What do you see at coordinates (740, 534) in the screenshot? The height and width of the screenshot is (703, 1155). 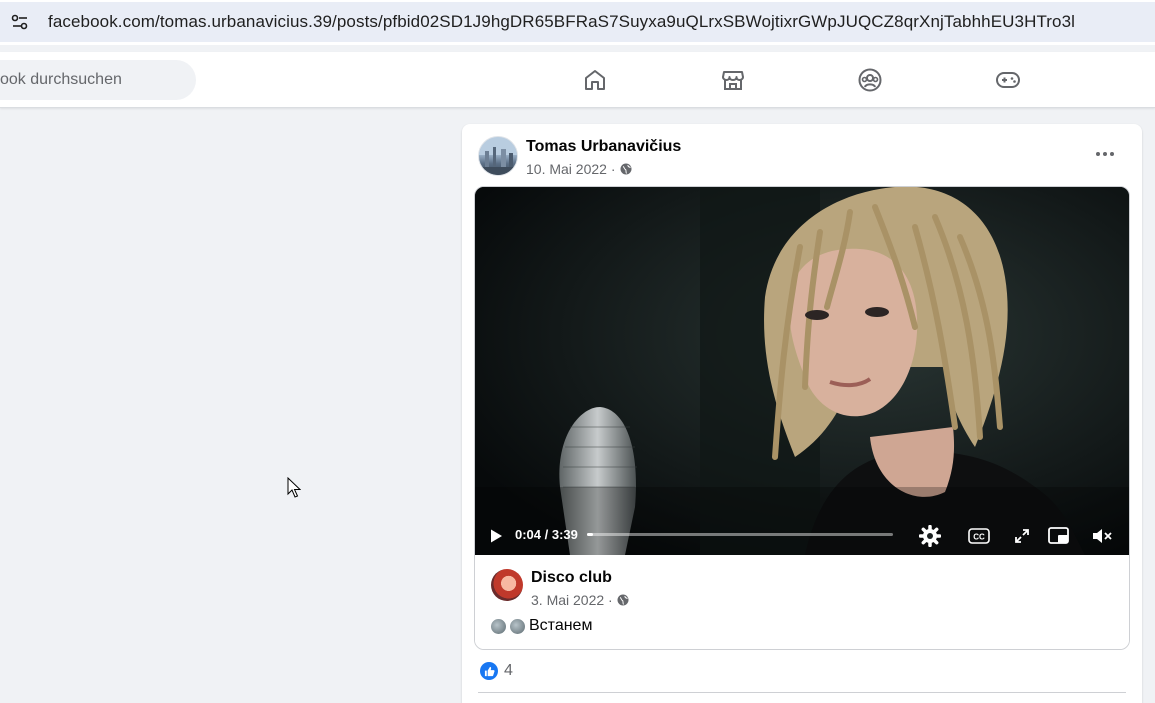 I see `video-progress-bar` at bounding box center [740, 534].